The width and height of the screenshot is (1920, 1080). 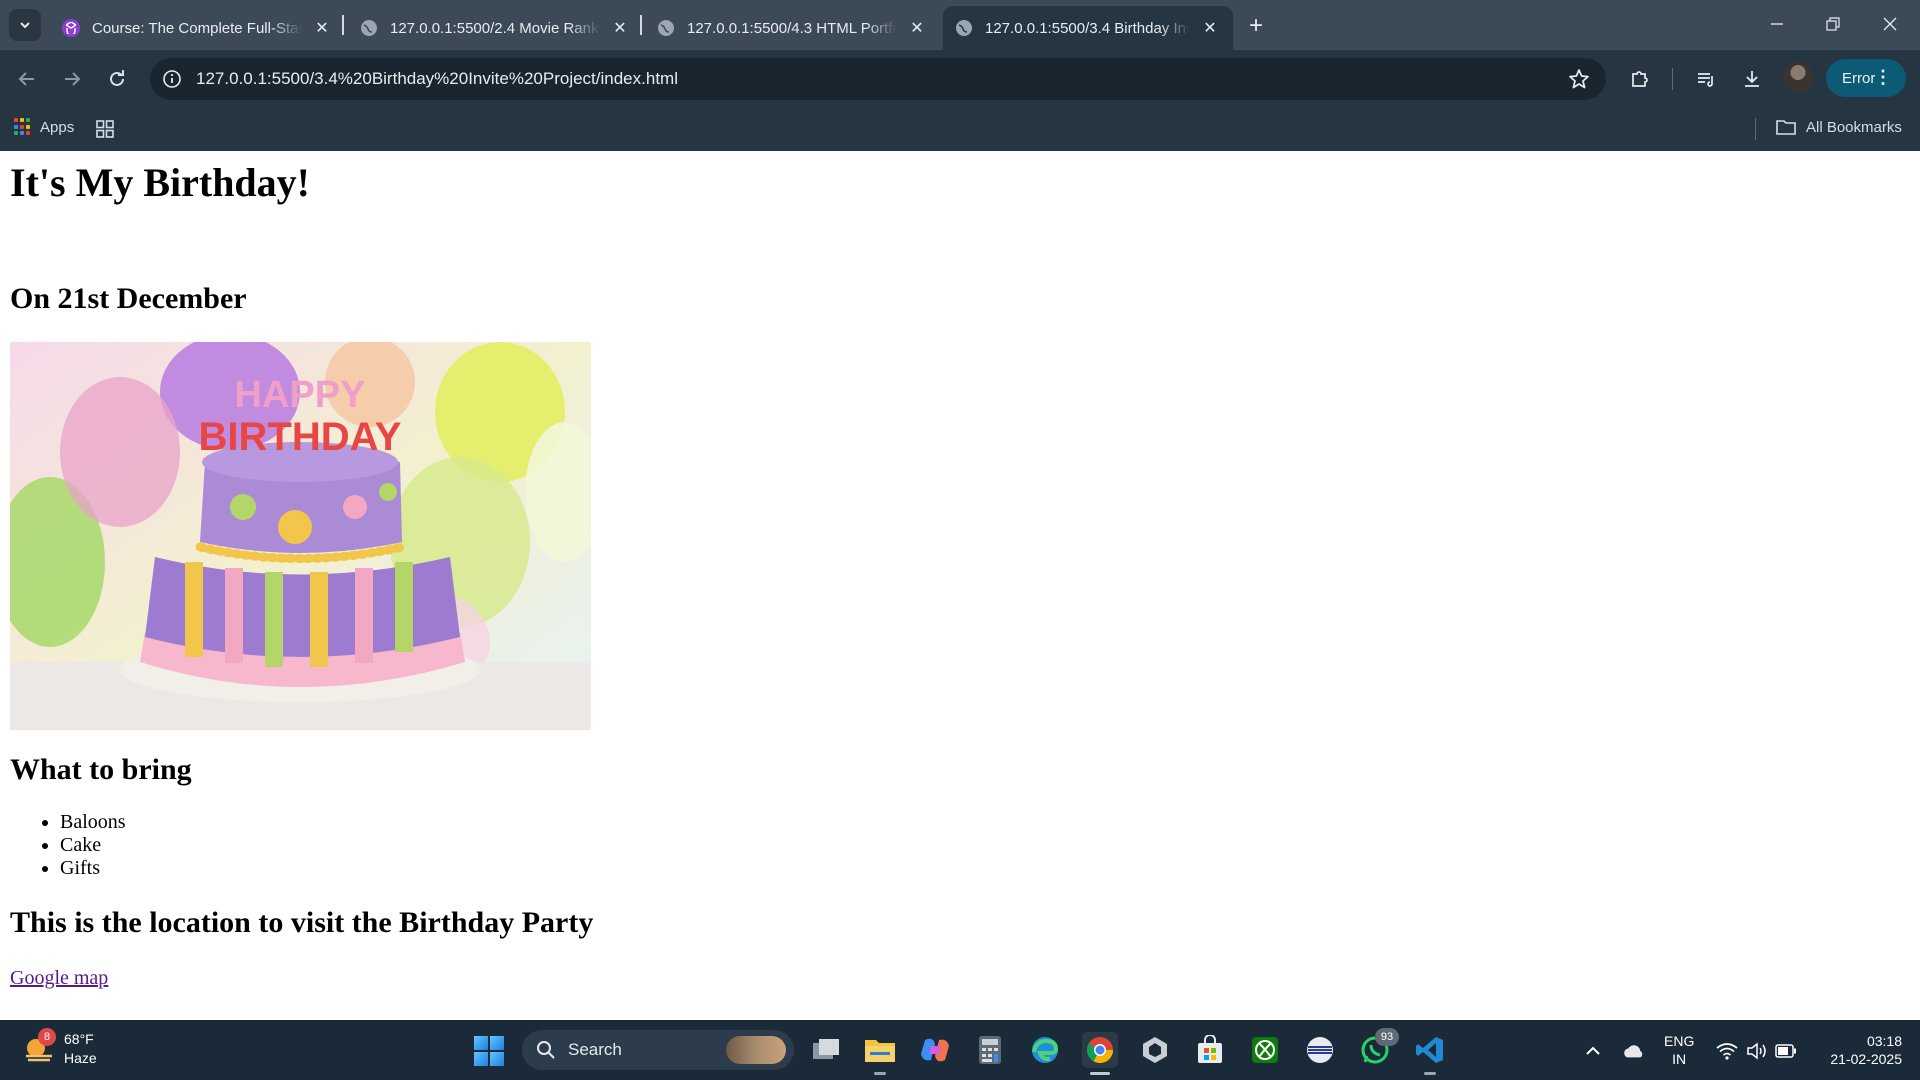 I want to click on google-map-link: Google map, so click(x=59, y=978).